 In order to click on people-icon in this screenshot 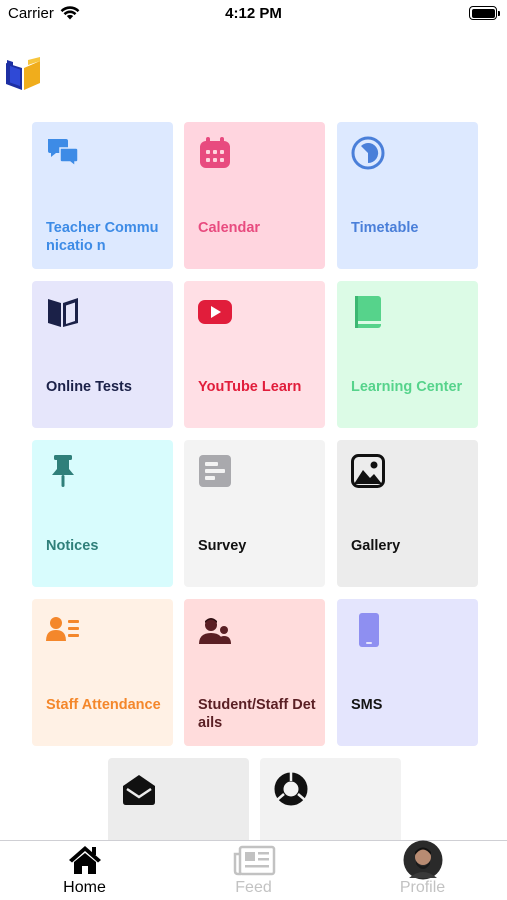, I will do `click(215, 631)`.